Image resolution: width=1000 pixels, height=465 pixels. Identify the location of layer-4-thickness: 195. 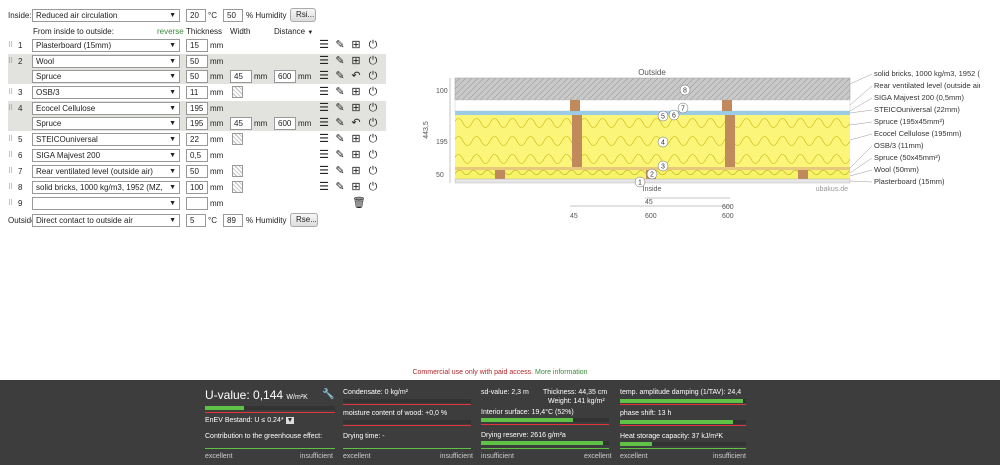
(197, 108).